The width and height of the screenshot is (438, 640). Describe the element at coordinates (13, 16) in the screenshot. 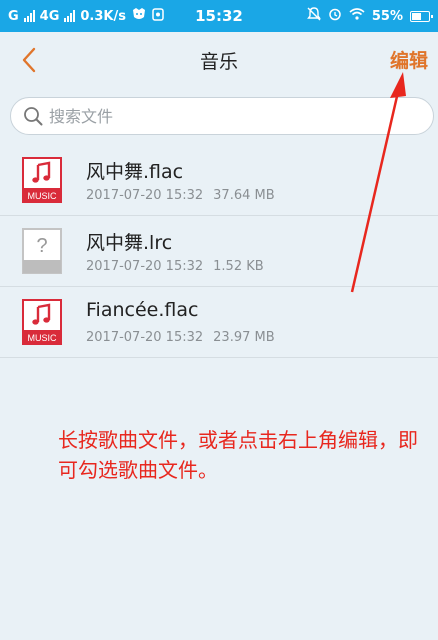

I see `carrier-1-label: G` at that location.